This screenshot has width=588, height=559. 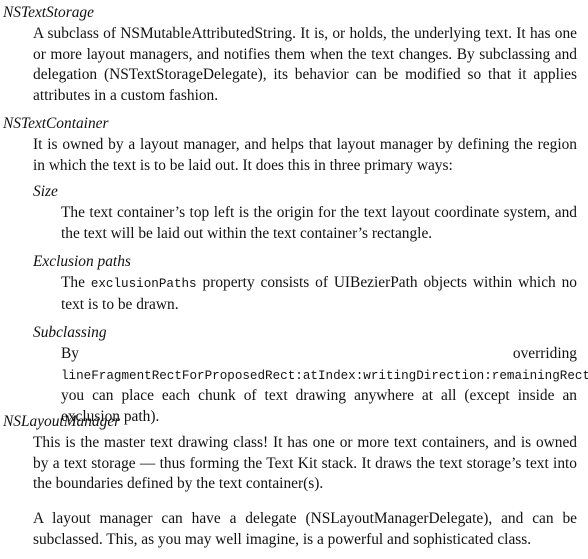 I want to click on term-nstextstorage: NSTextStorage, so click(x=48, y=12).